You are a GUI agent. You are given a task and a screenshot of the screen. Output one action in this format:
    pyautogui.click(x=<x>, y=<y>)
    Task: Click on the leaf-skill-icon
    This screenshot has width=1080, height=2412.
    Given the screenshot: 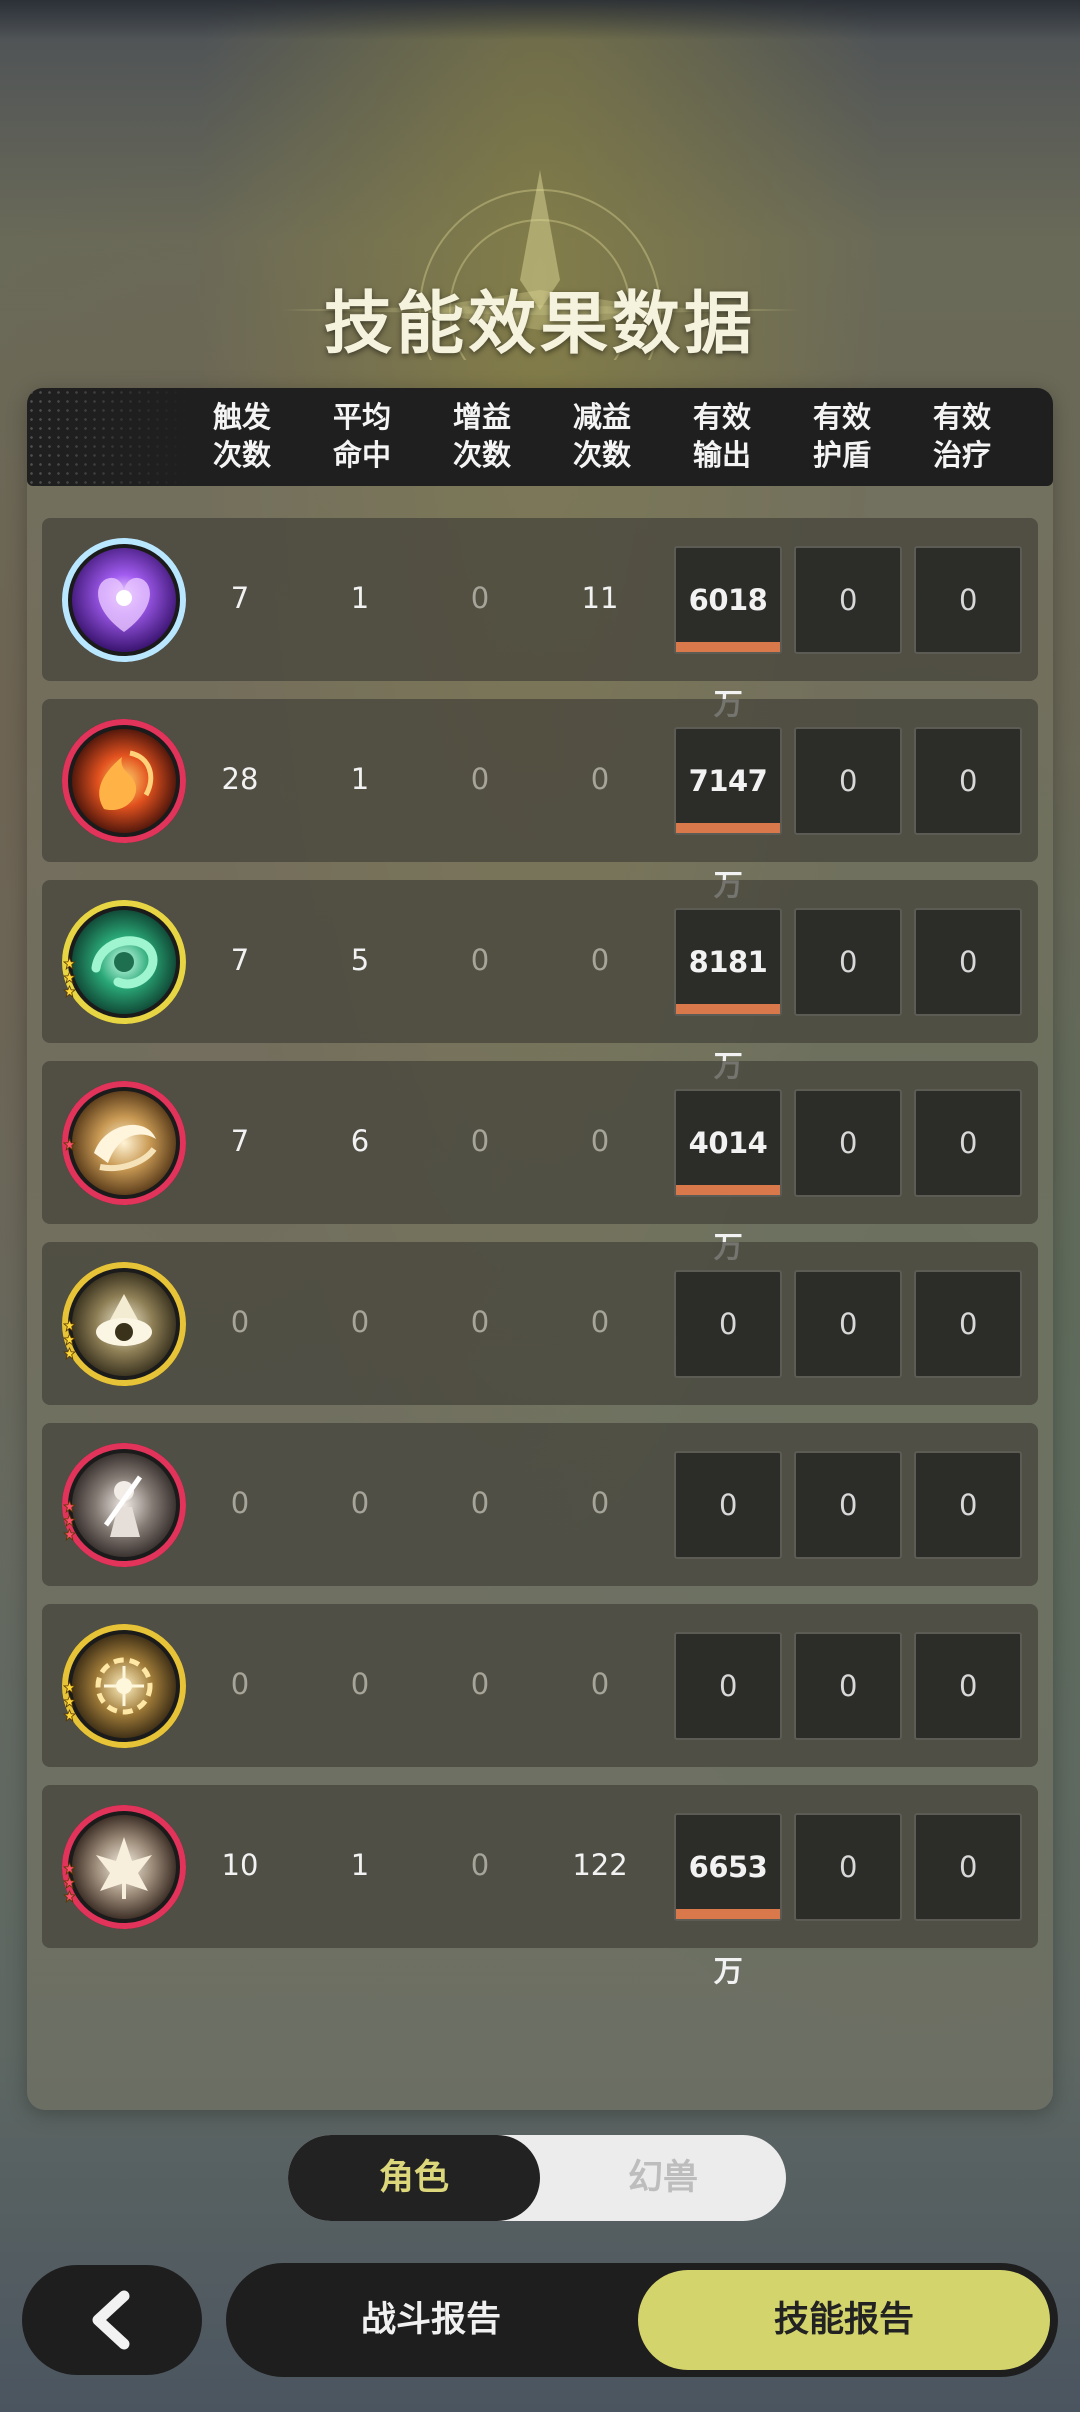 What is the action you would take?
    pyautogui.click(x=124, y=1867)
    